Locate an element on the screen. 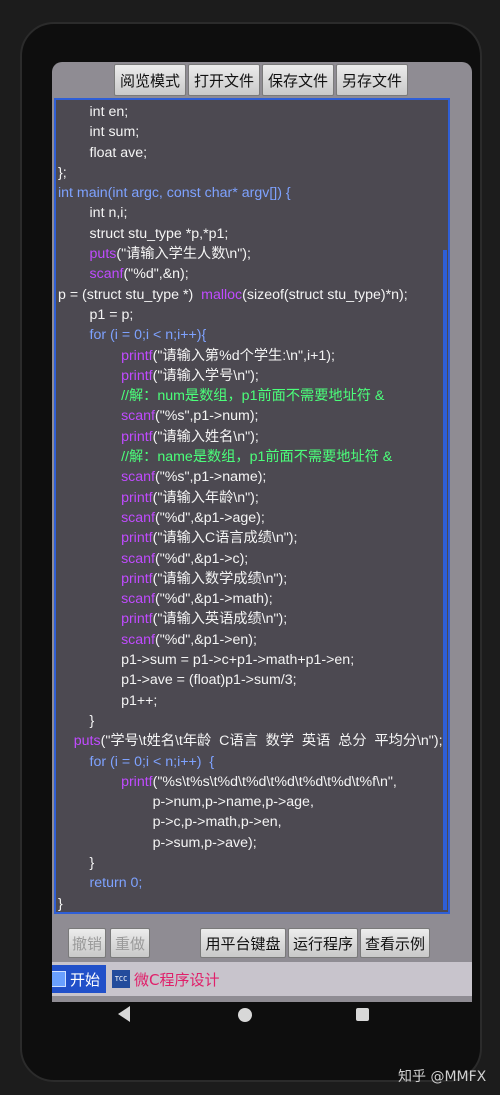  code-line: int n,i; is located at coordinates (93, 213).